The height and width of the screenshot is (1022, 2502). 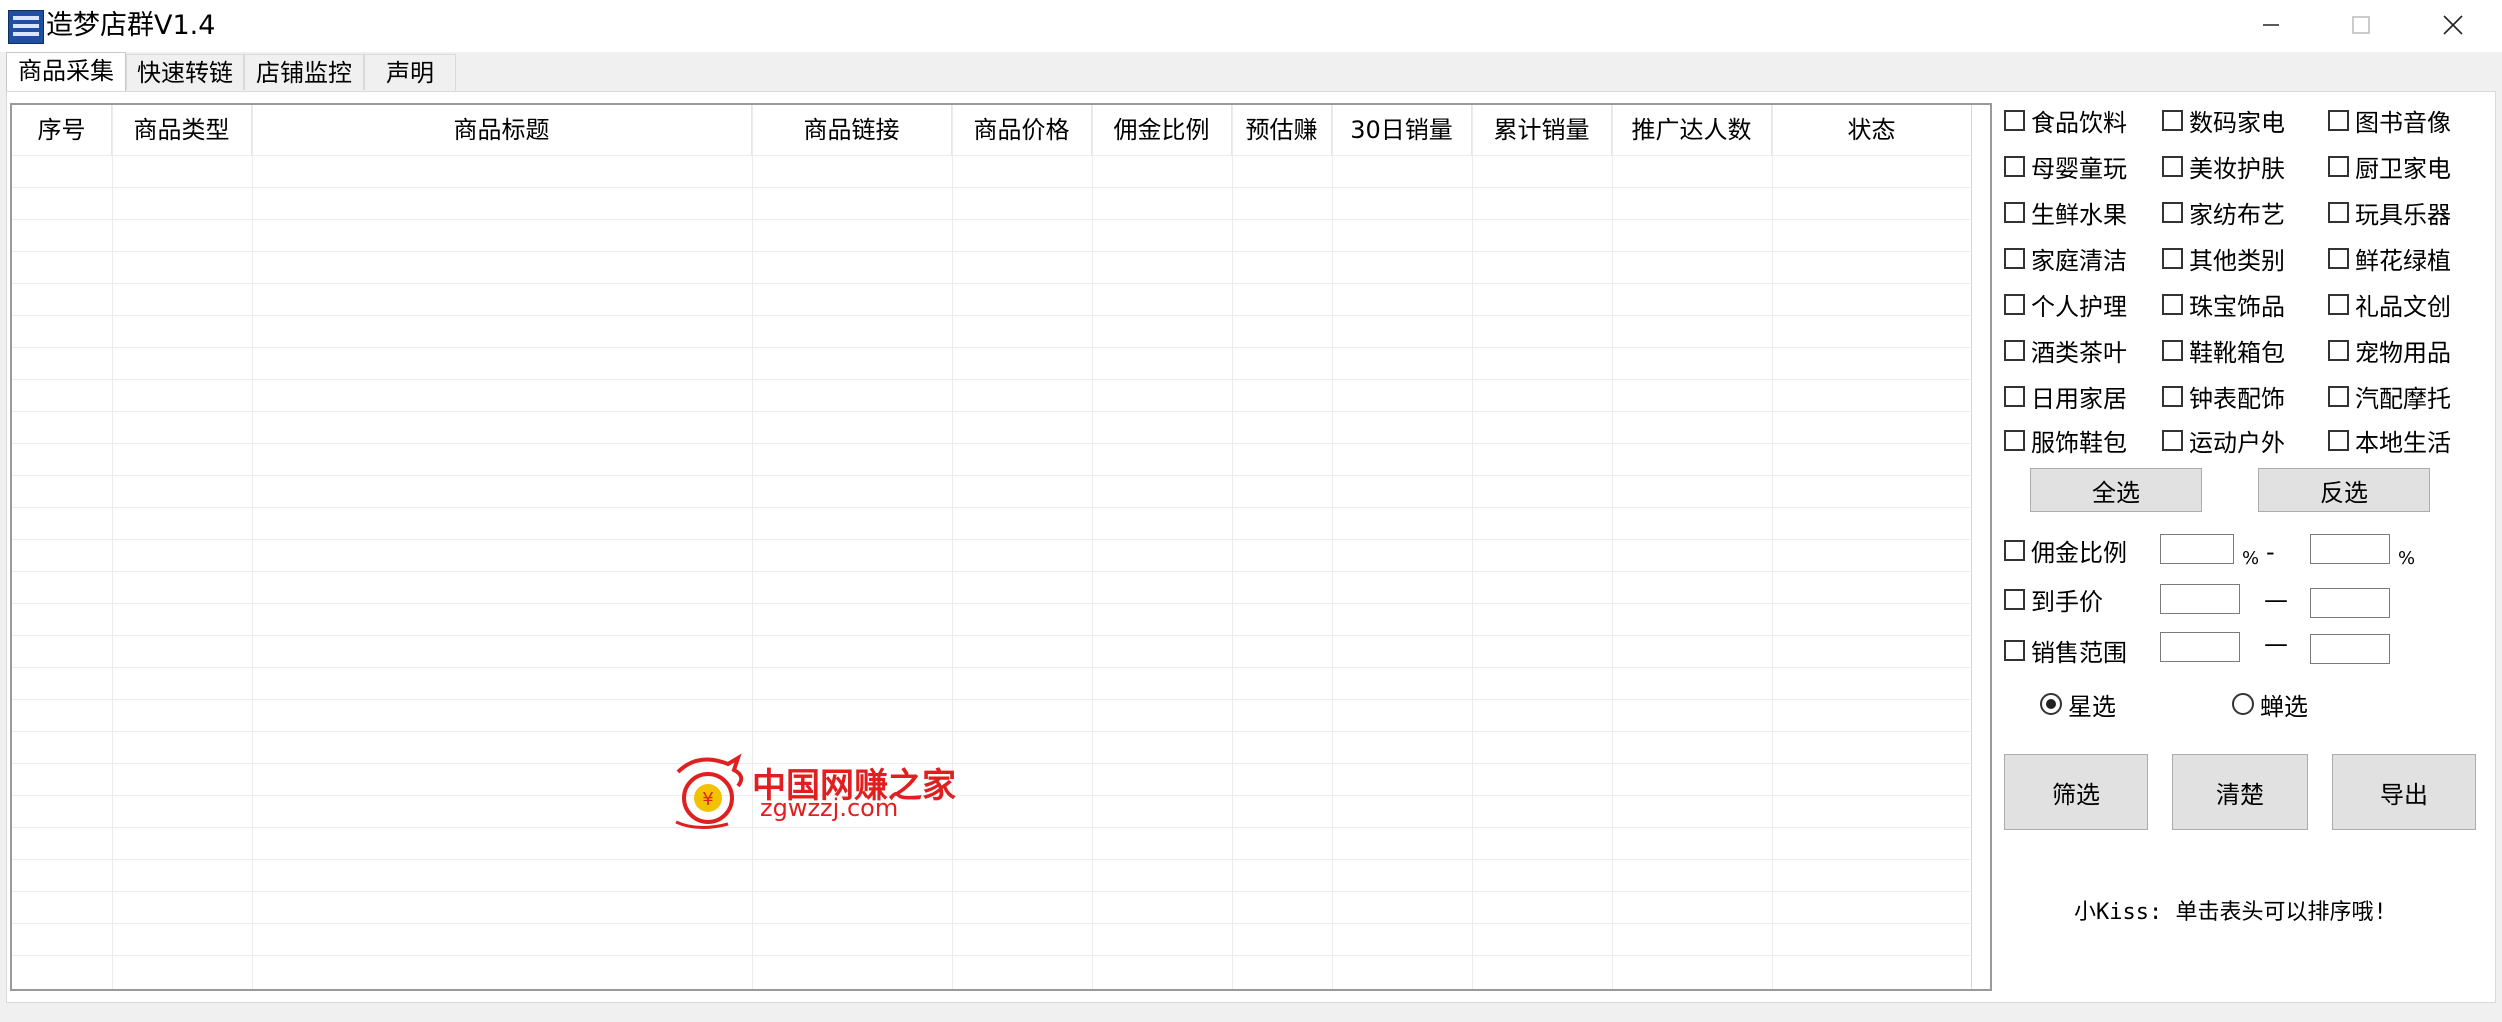 I want to click on category-label: 运动户外, so click(x=2237, y=442).